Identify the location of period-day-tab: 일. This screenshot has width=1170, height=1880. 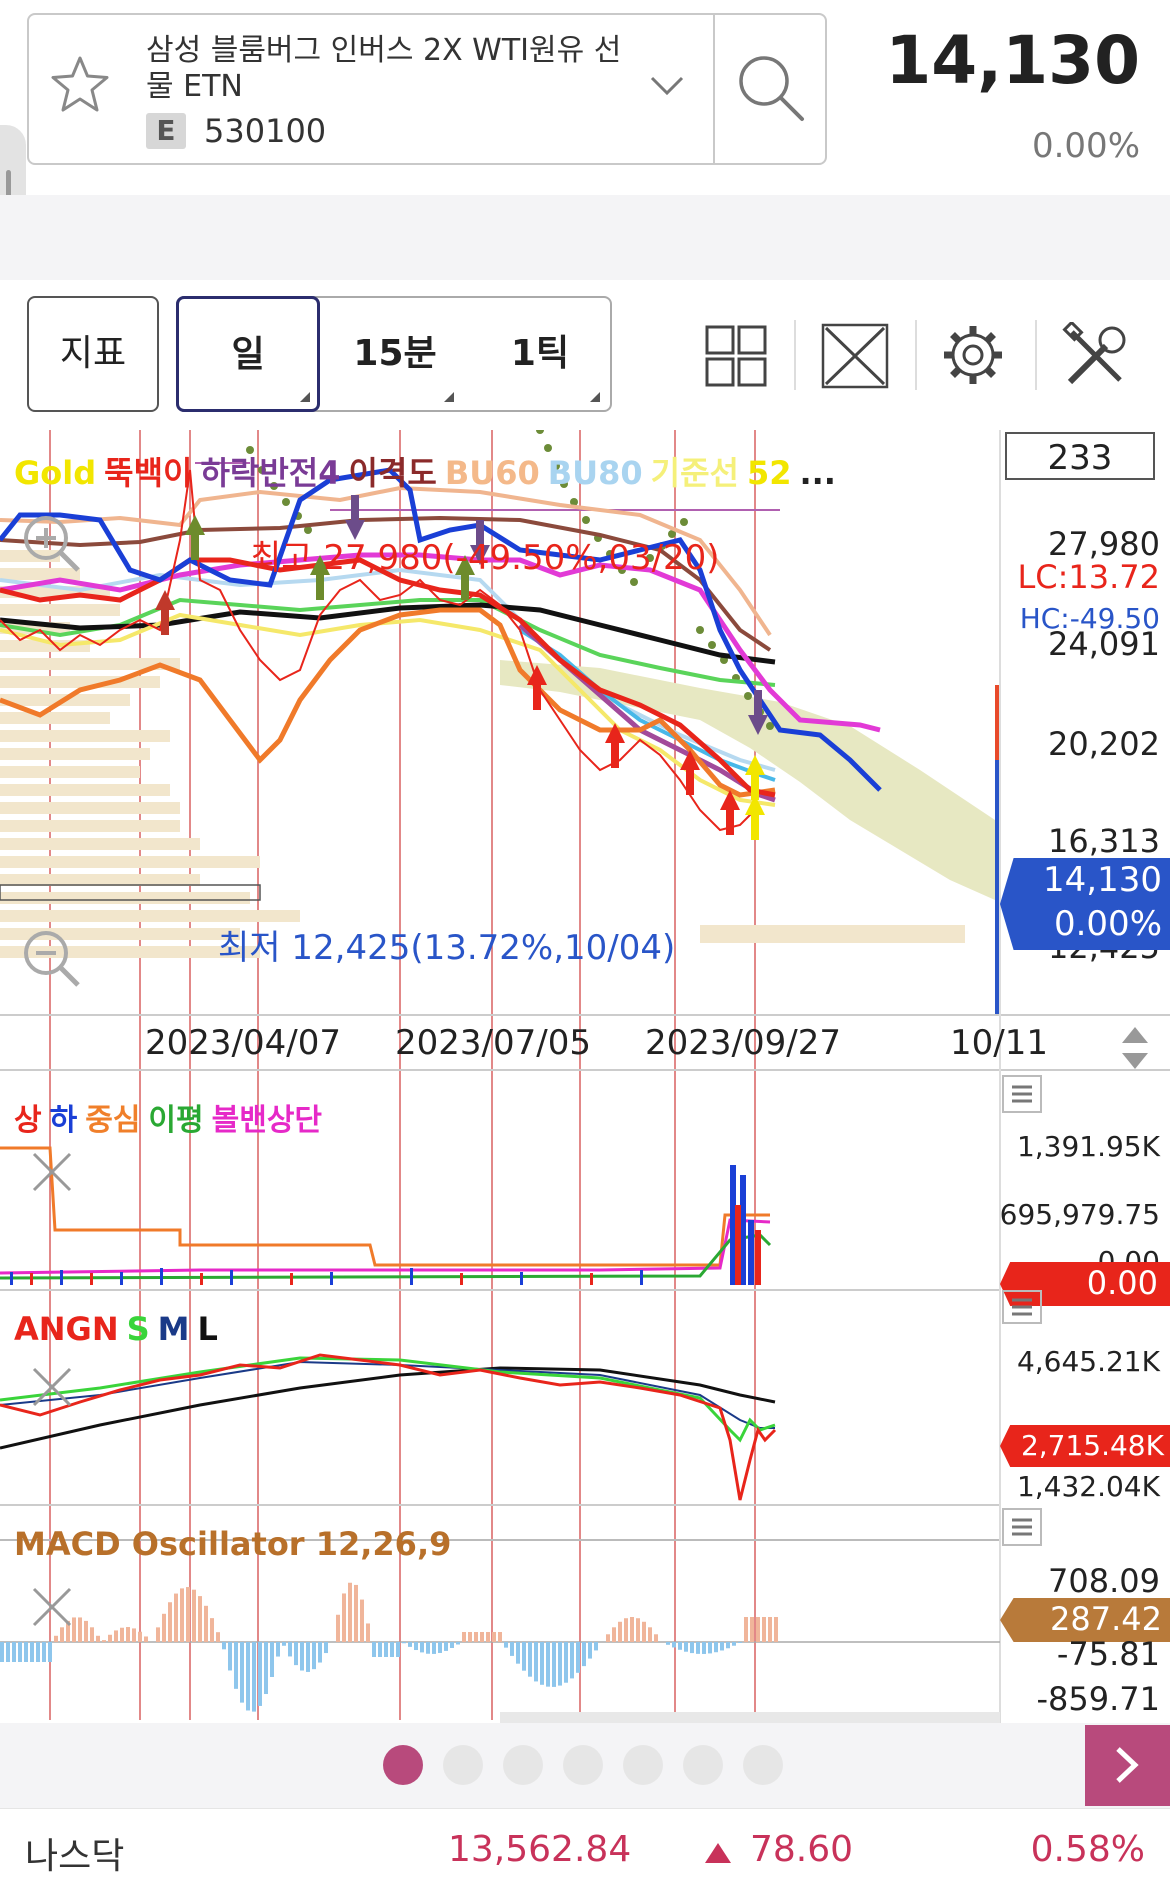
(248, 354).